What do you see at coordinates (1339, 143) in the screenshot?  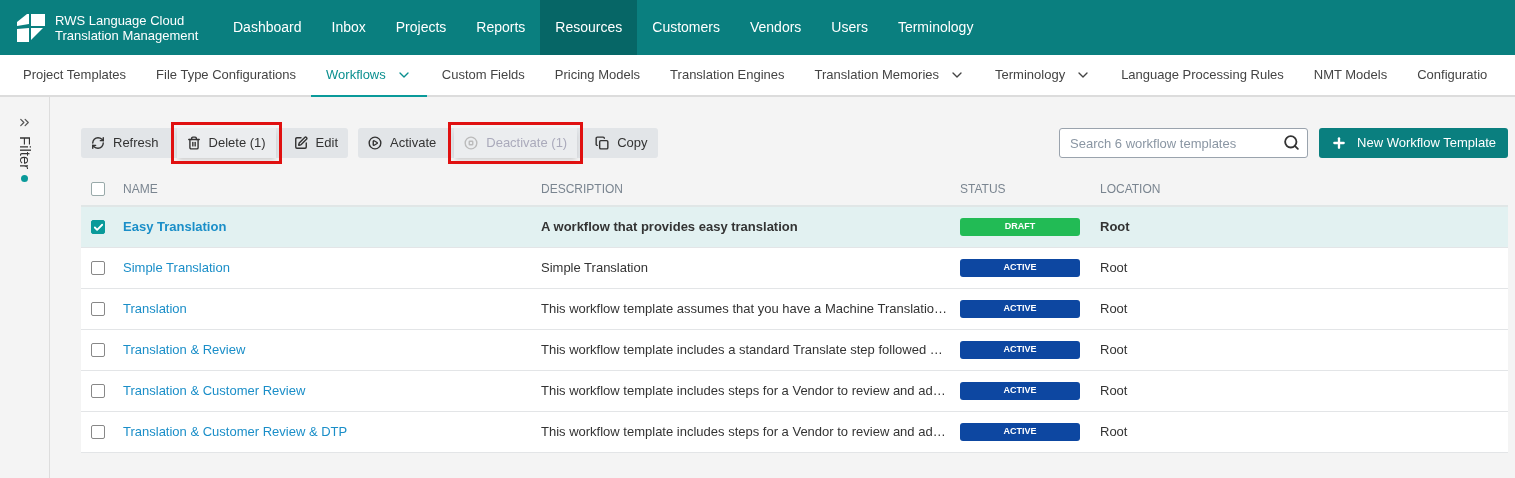 I see `plus-icon` at bounding box center [1339, 143].